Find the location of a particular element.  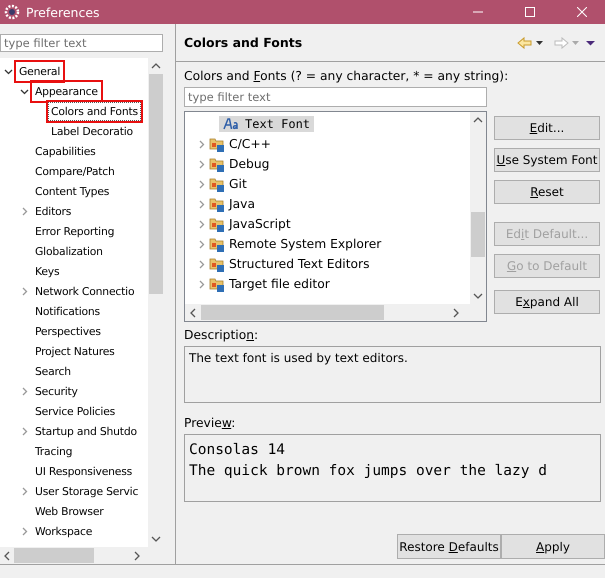

tree-item: General is located at coordinates (40, 71).